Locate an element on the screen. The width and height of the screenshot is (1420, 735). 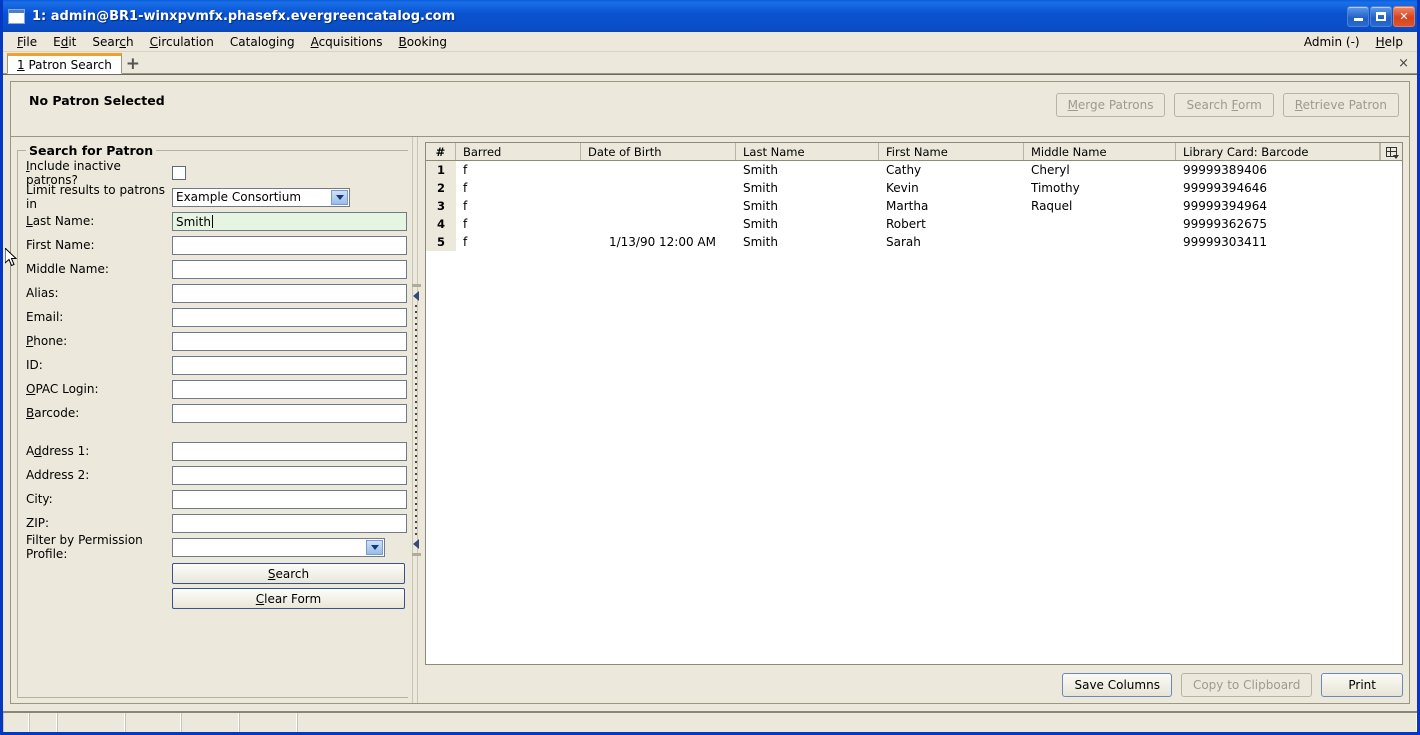
column-header-barcode: Library Card: Barcode is located at coordinates (1278, 151).